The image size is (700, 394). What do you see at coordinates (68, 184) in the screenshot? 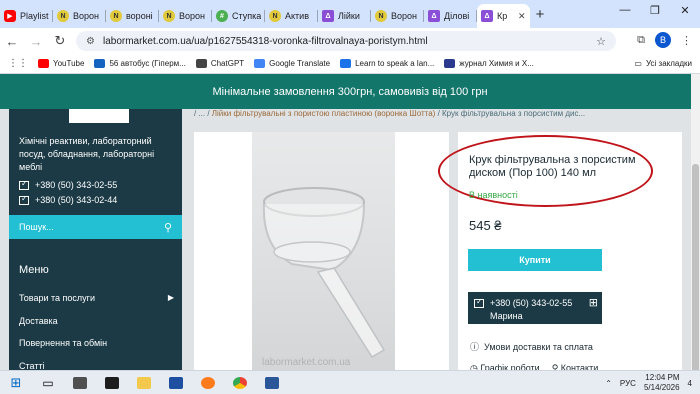
I see `phone-1: +380 (50) 343-02-55` at bounding box center [68, 184].